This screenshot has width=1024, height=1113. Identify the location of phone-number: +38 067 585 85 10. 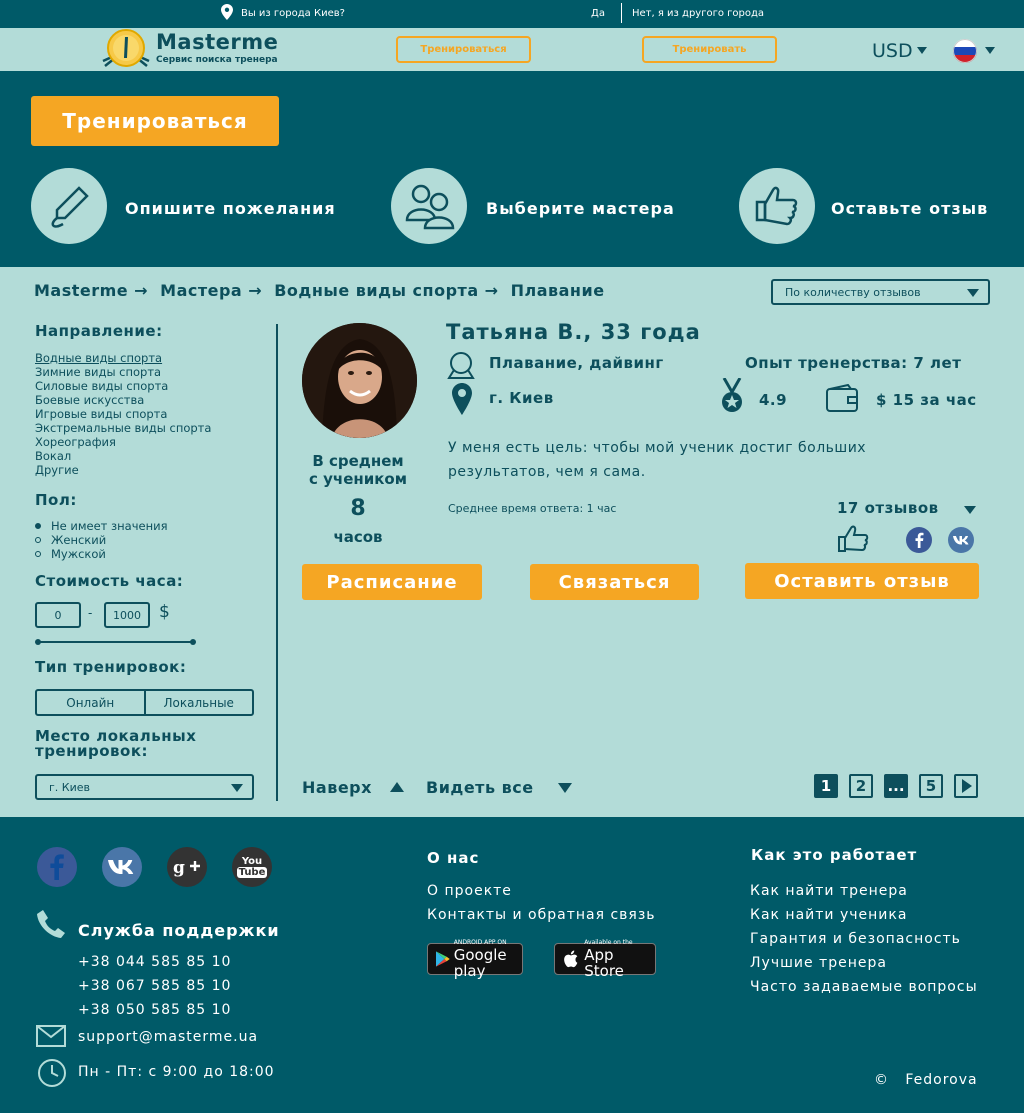
(154, 986).